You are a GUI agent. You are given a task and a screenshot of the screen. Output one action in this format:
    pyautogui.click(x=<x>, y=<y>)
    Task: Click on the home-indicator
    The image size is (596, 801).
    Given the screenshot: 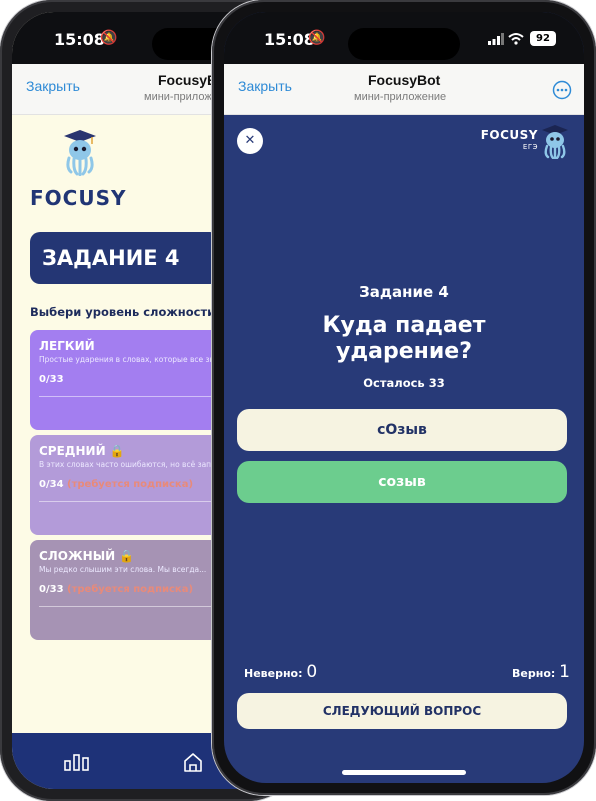 What is the action you would take?
    pyautogui.click(x=404, y=772)
    